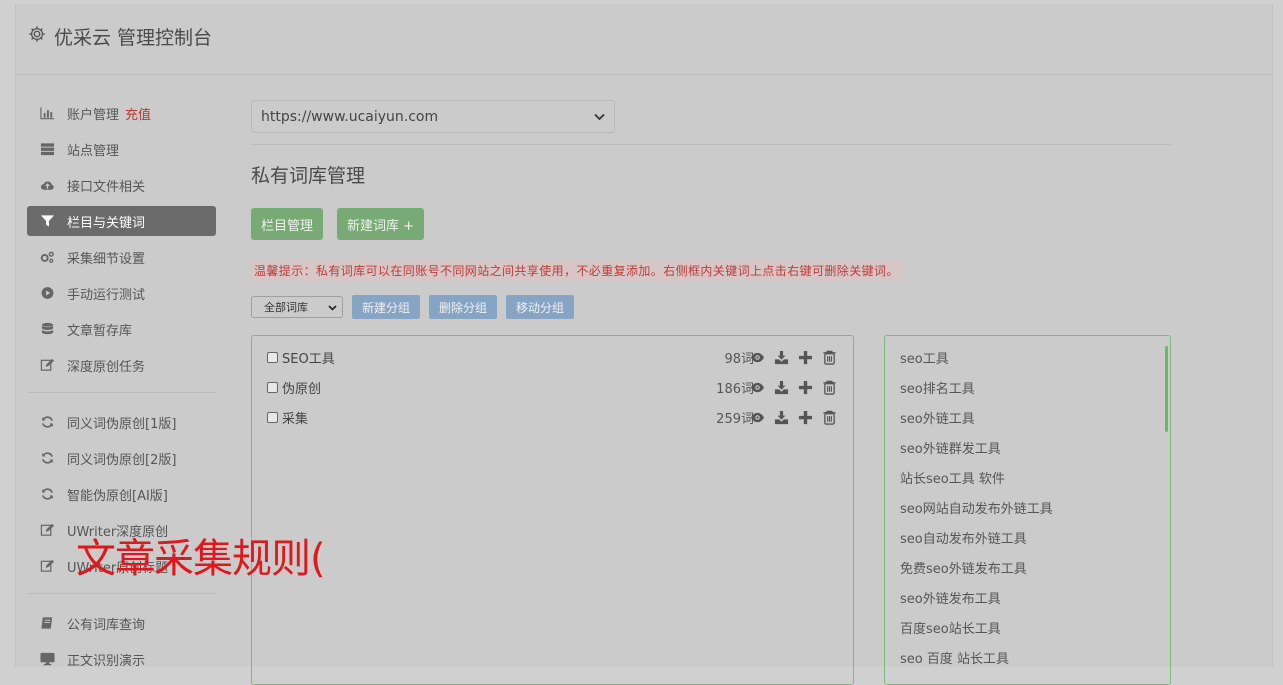  I want to click on action-buttons: 栏目管理 新建词库 +, so click(711, 224).